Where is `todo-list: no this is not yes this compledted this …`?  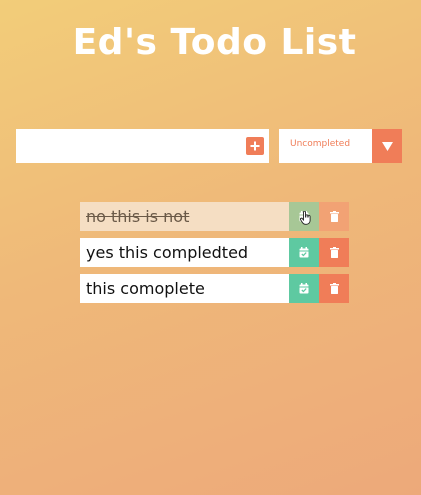 todo-list: no this is not yes this compledted this … is located at coordinates (214, 256).